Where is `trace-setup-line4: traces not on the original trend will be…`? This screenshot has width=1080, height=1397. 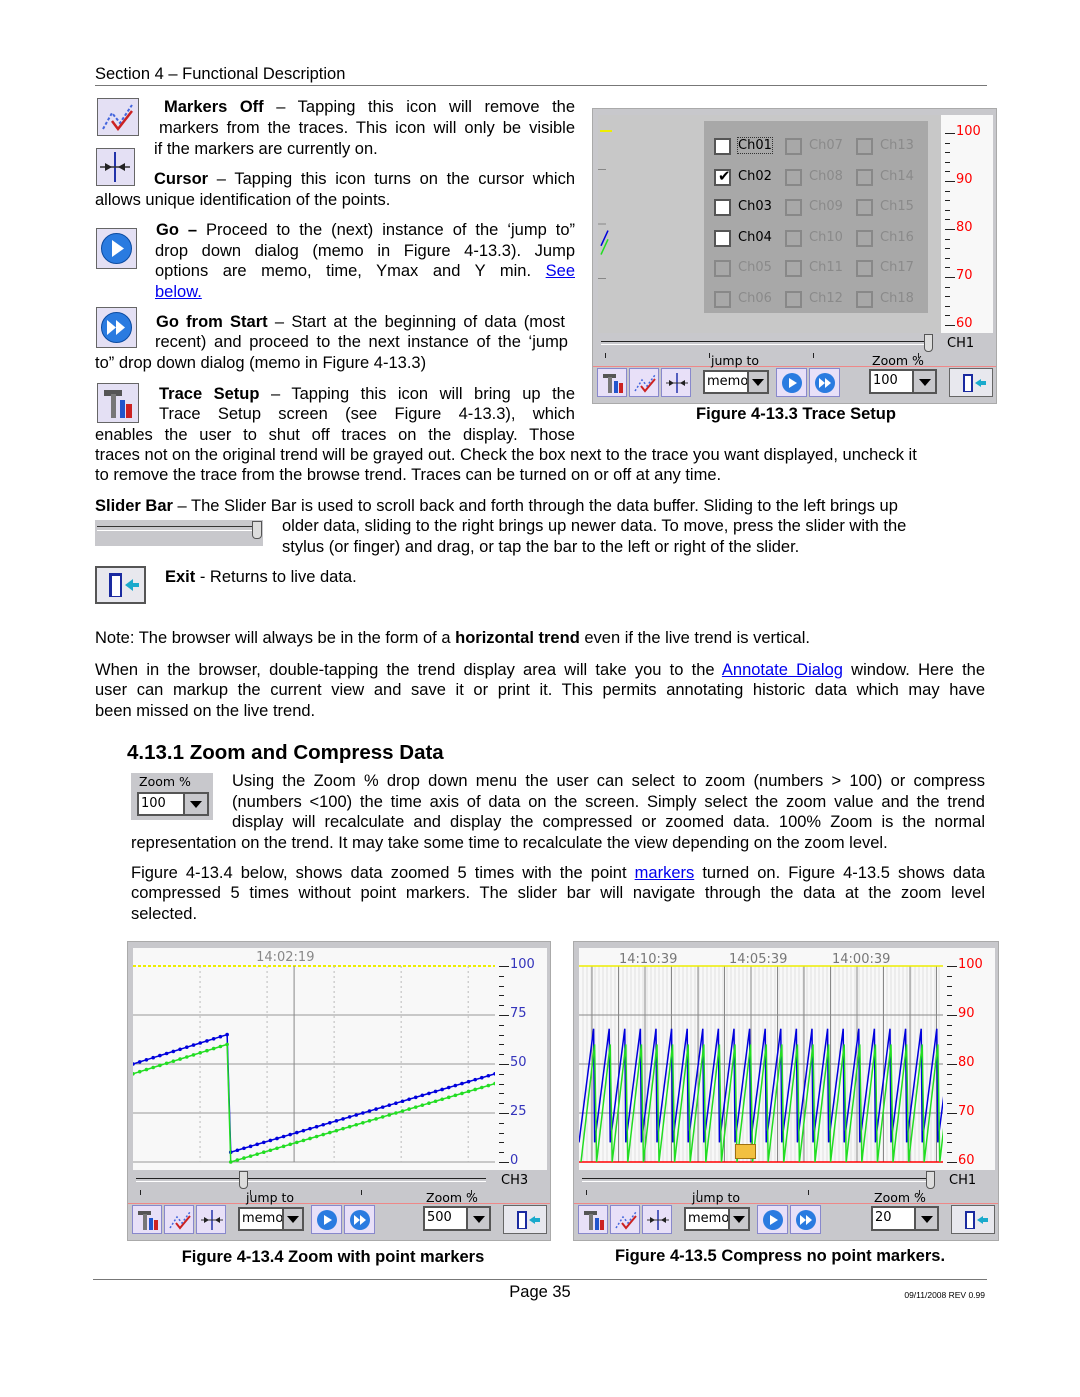 trace-setup-line4: traces not on the original trend will be… is located at coordinates (506, 455).